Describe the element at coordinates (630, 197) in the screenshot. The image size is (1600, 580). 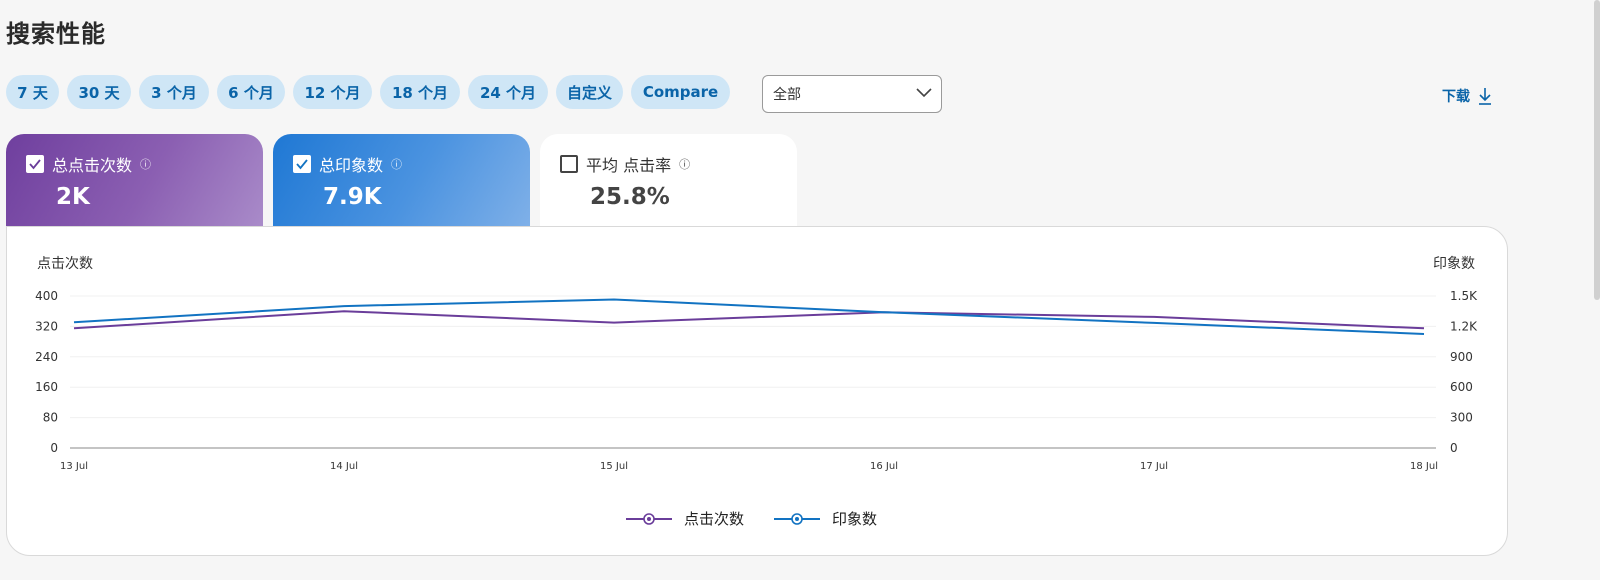
I see `ctr-value: 25.8%` at that location.